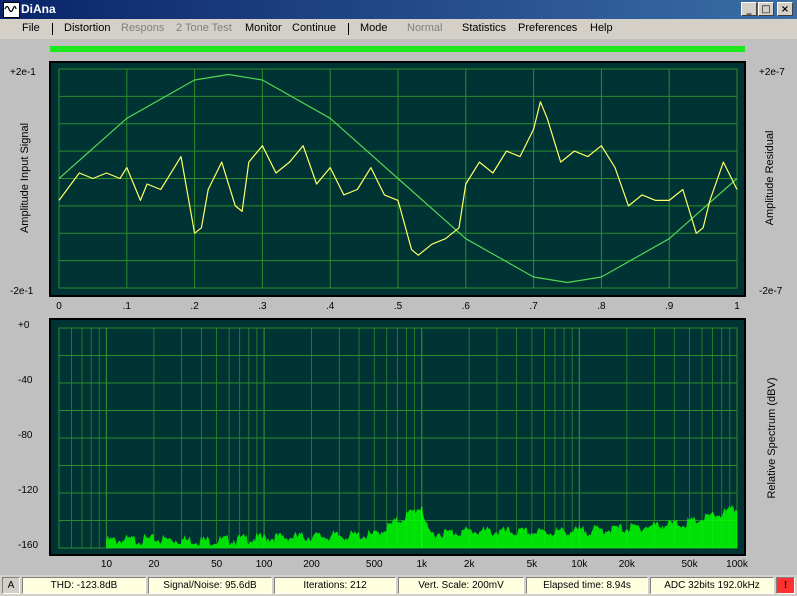  What do you see at coordinates (461, 585) in the screenshot?
I see `vertical-scale-readout: Vert. Scale: 200mV` at bounding box center [461, 585].